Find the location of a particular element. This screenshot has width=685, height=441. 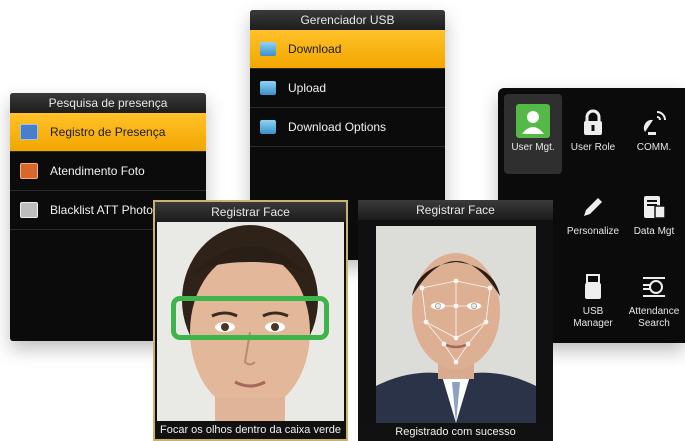

satellite-dish-icon is located at coordinates (654, 123).